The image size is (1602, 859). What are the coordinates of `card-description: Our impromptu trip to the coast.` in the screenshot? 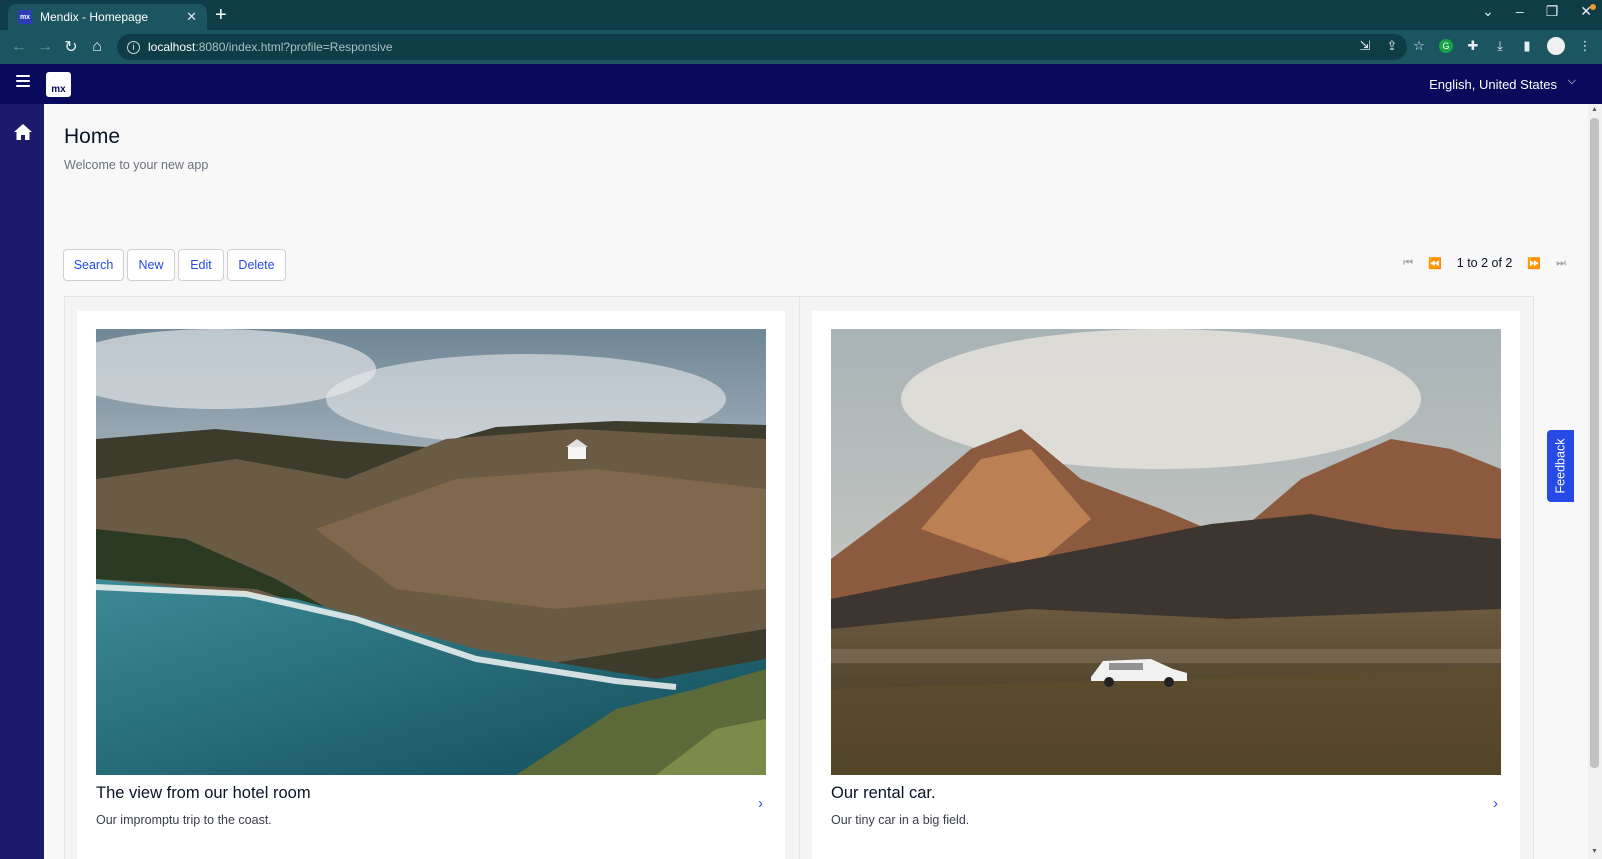 It's located at (184, 820).